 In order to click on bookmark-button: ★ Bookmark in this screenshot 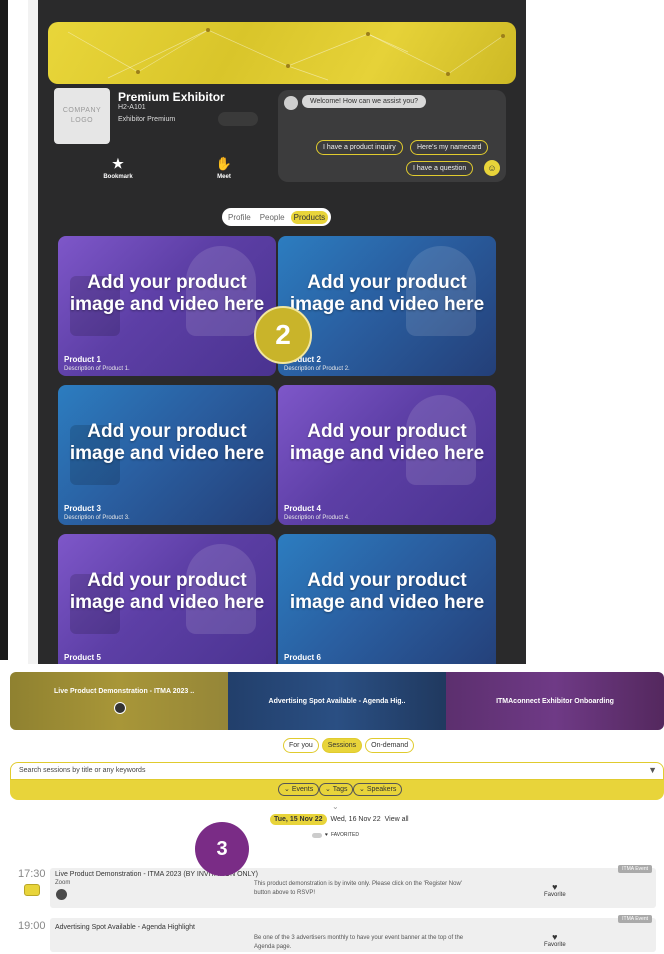, I will do `click(118, 168)`.